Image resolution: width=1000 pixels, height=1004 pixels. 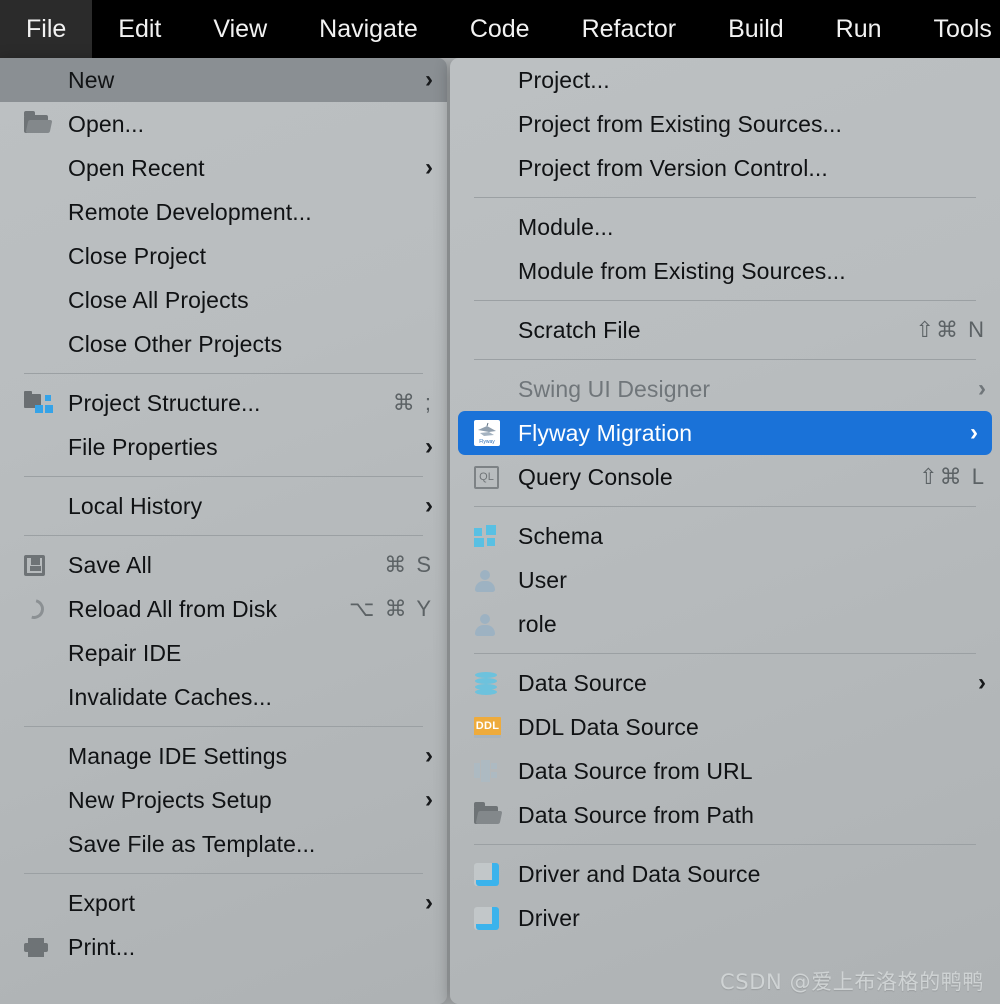 What do you see at coordinates (608, 727) in the screenshot?
I see `menu-item-label: DDL Data Source` at bounding box center [608, 727].